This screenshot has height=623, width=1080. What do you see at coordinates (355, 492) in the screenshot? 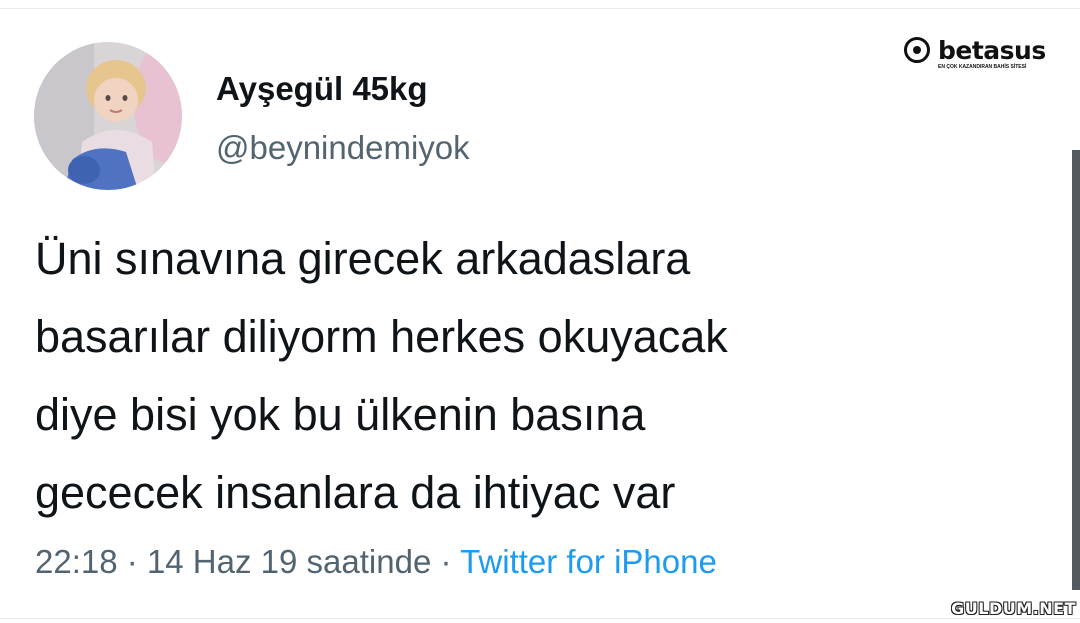
I see `tweet-text-line: gececek insanlara da ihtiyac var` at bounding box center [355, 492].